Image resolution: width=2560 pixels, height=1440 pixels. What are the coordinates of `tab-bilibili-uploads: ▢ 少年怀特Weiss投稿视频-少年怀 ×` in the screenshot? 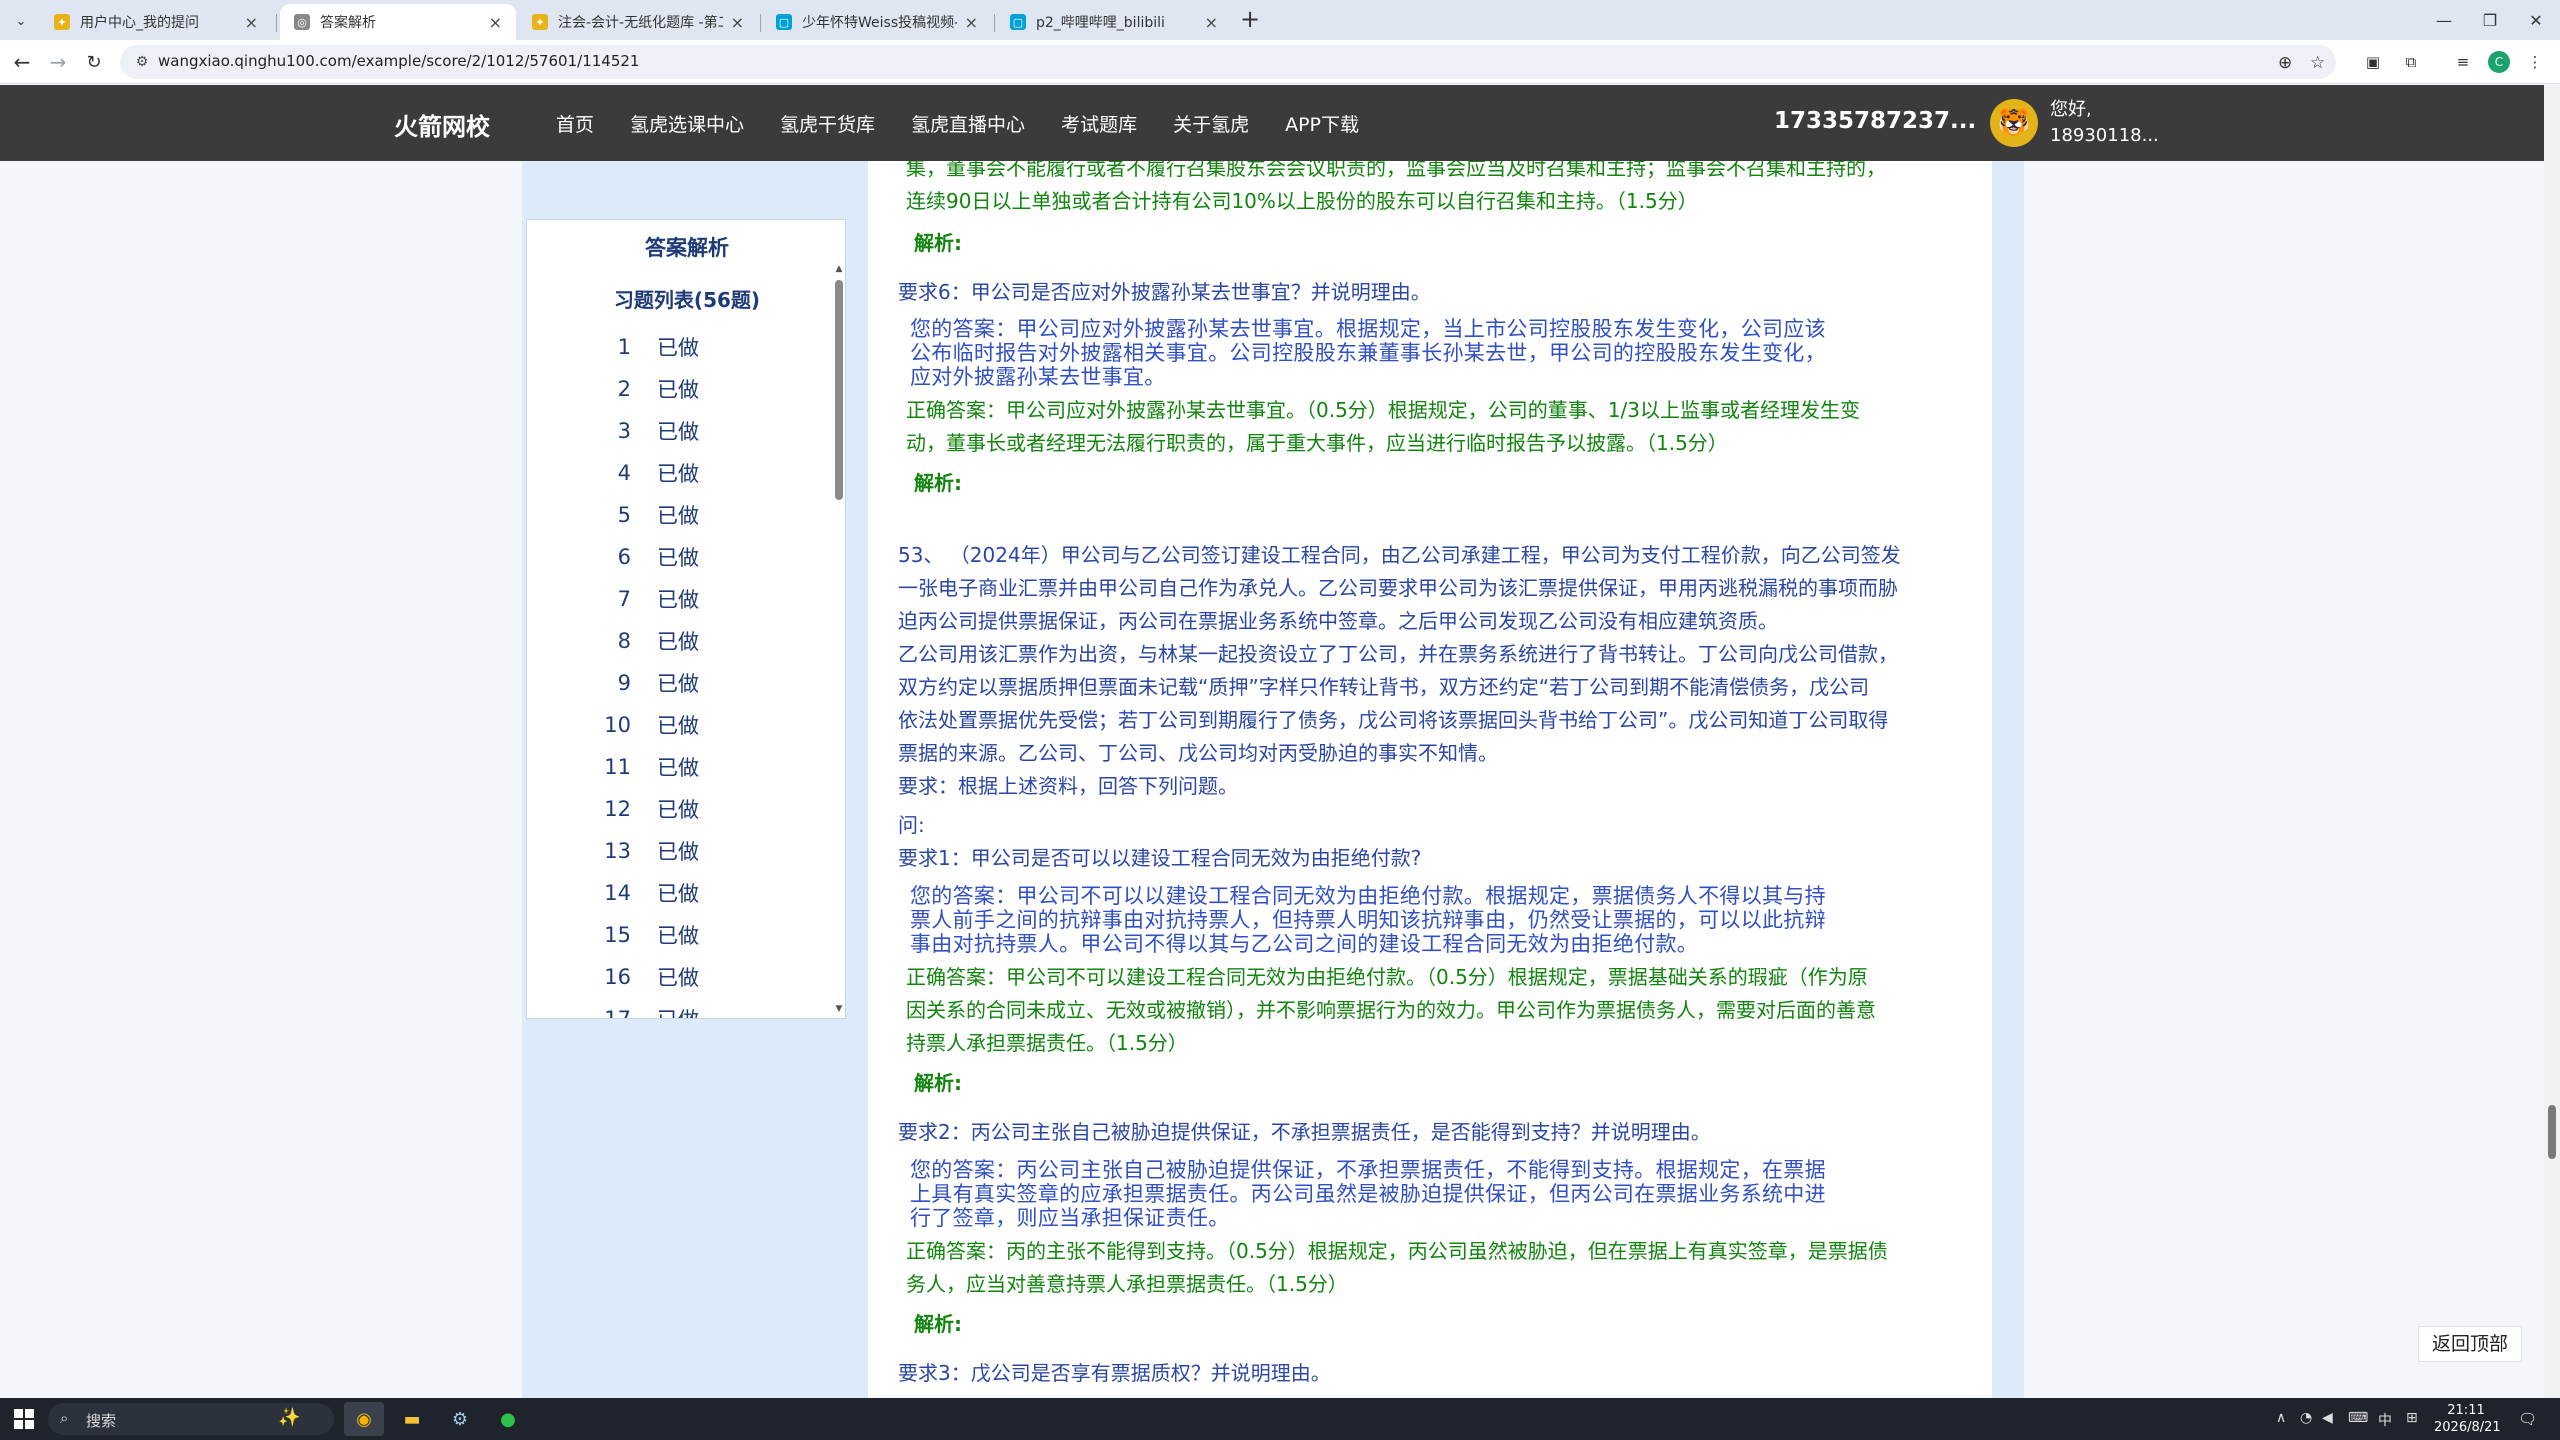 It's located at (877, 22).